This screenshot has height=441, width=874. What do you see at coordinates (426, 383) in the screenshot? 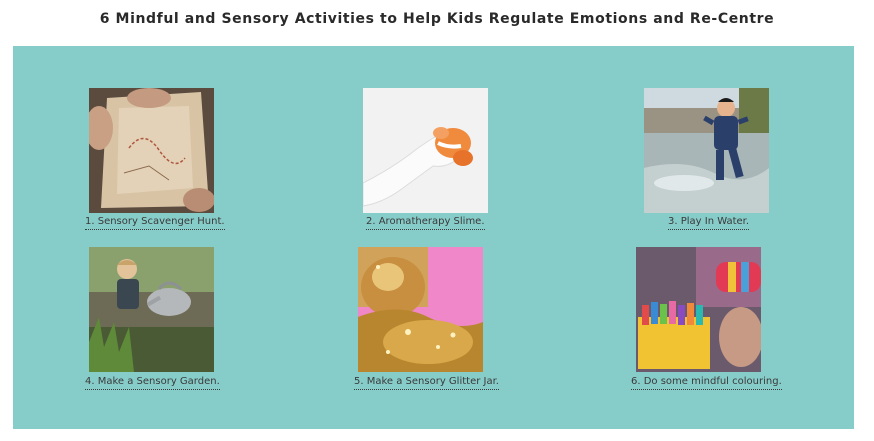
I see `activity-link-5: 5. Make a Sensory Glitter Jar.` at bounding box center [426, 383].